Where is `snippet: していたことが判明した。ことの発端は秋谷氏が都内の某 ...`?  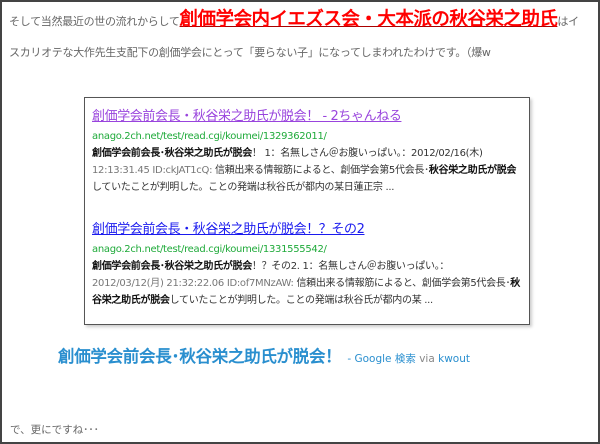
snippet: していたことが判明した。ことの発端は秋谷氏が都内の某 ... is located at coordinates (301, 300).